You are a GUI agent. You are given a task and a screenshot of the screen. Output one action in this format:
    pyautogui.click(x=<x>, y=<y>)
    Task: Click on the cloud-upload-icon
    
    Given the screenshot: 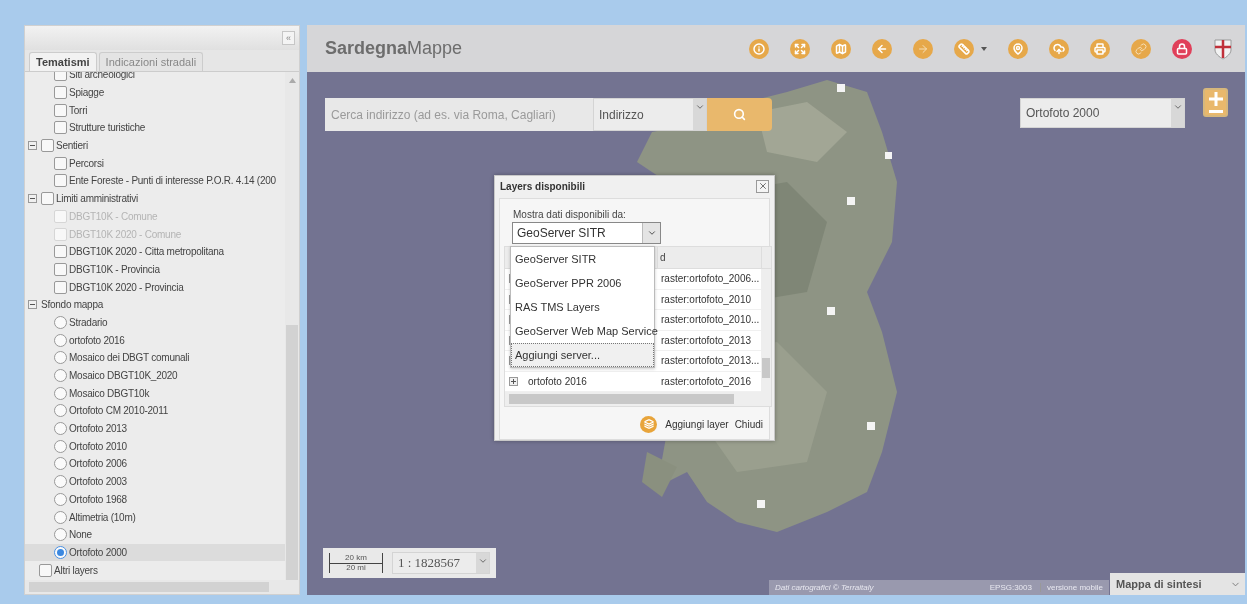 What is the action you would take?
    pyautogui.click(x=1059, y=48)
    